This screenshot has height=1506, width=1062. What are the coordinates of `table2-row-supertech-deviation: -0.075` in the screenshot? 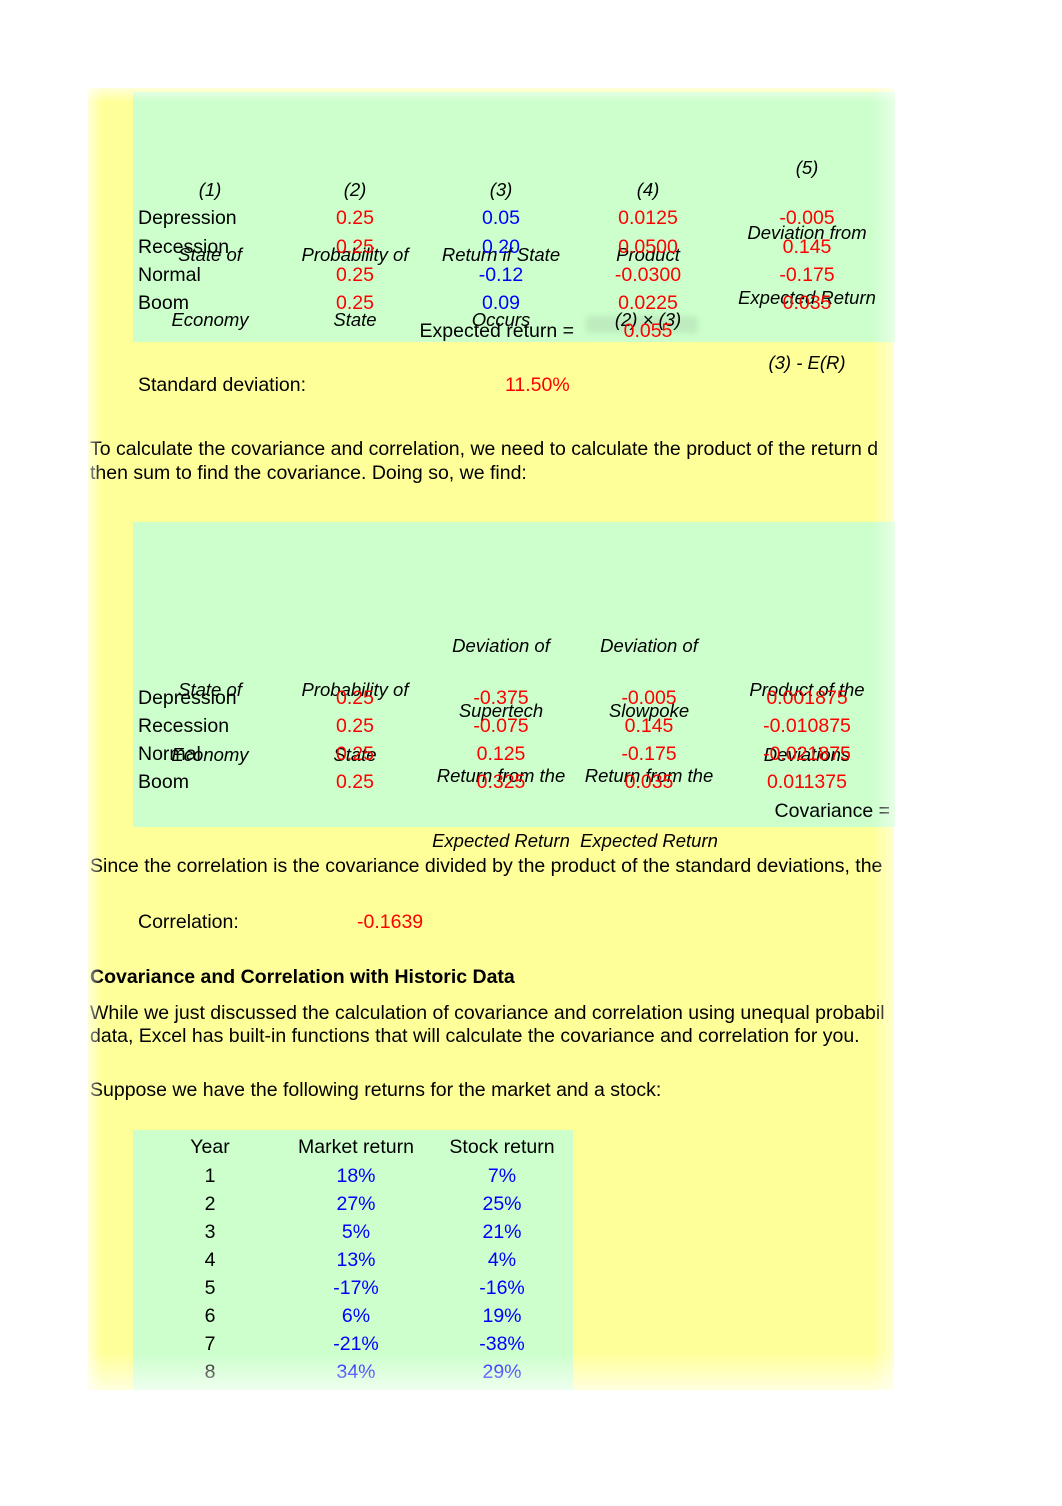 It's located at (501, 726).